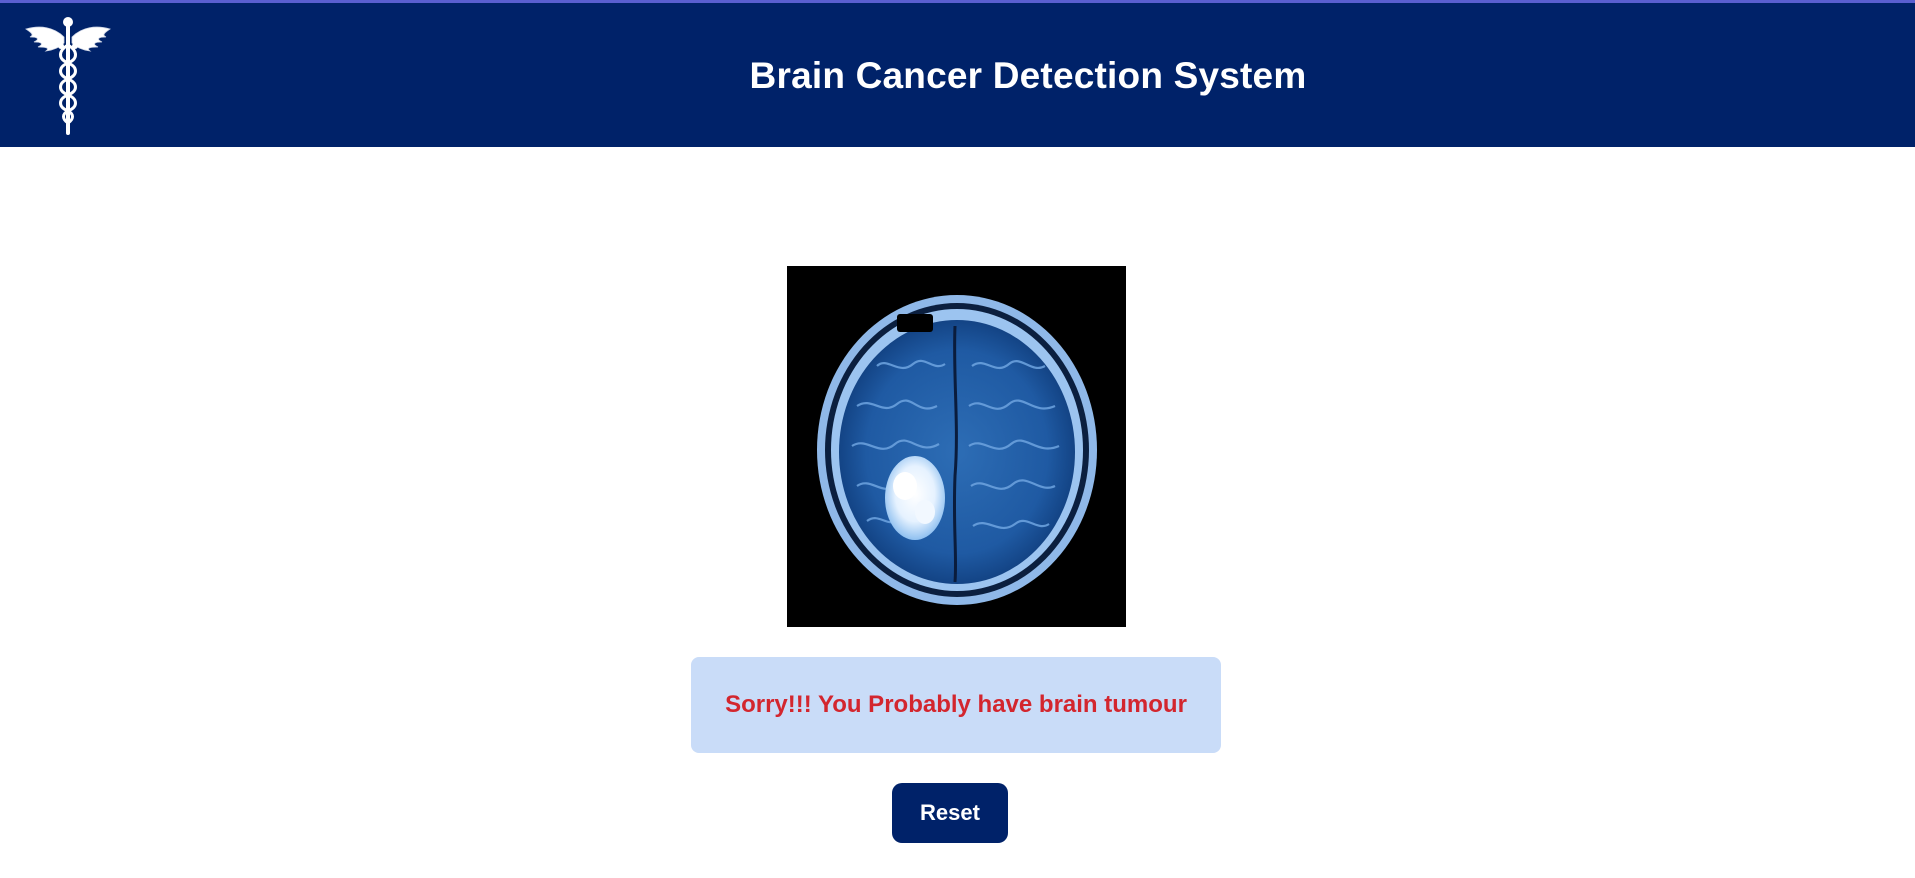  I want to click on result-alert: Sorry!!! You Probably have brain tumour, so click(956, 705).